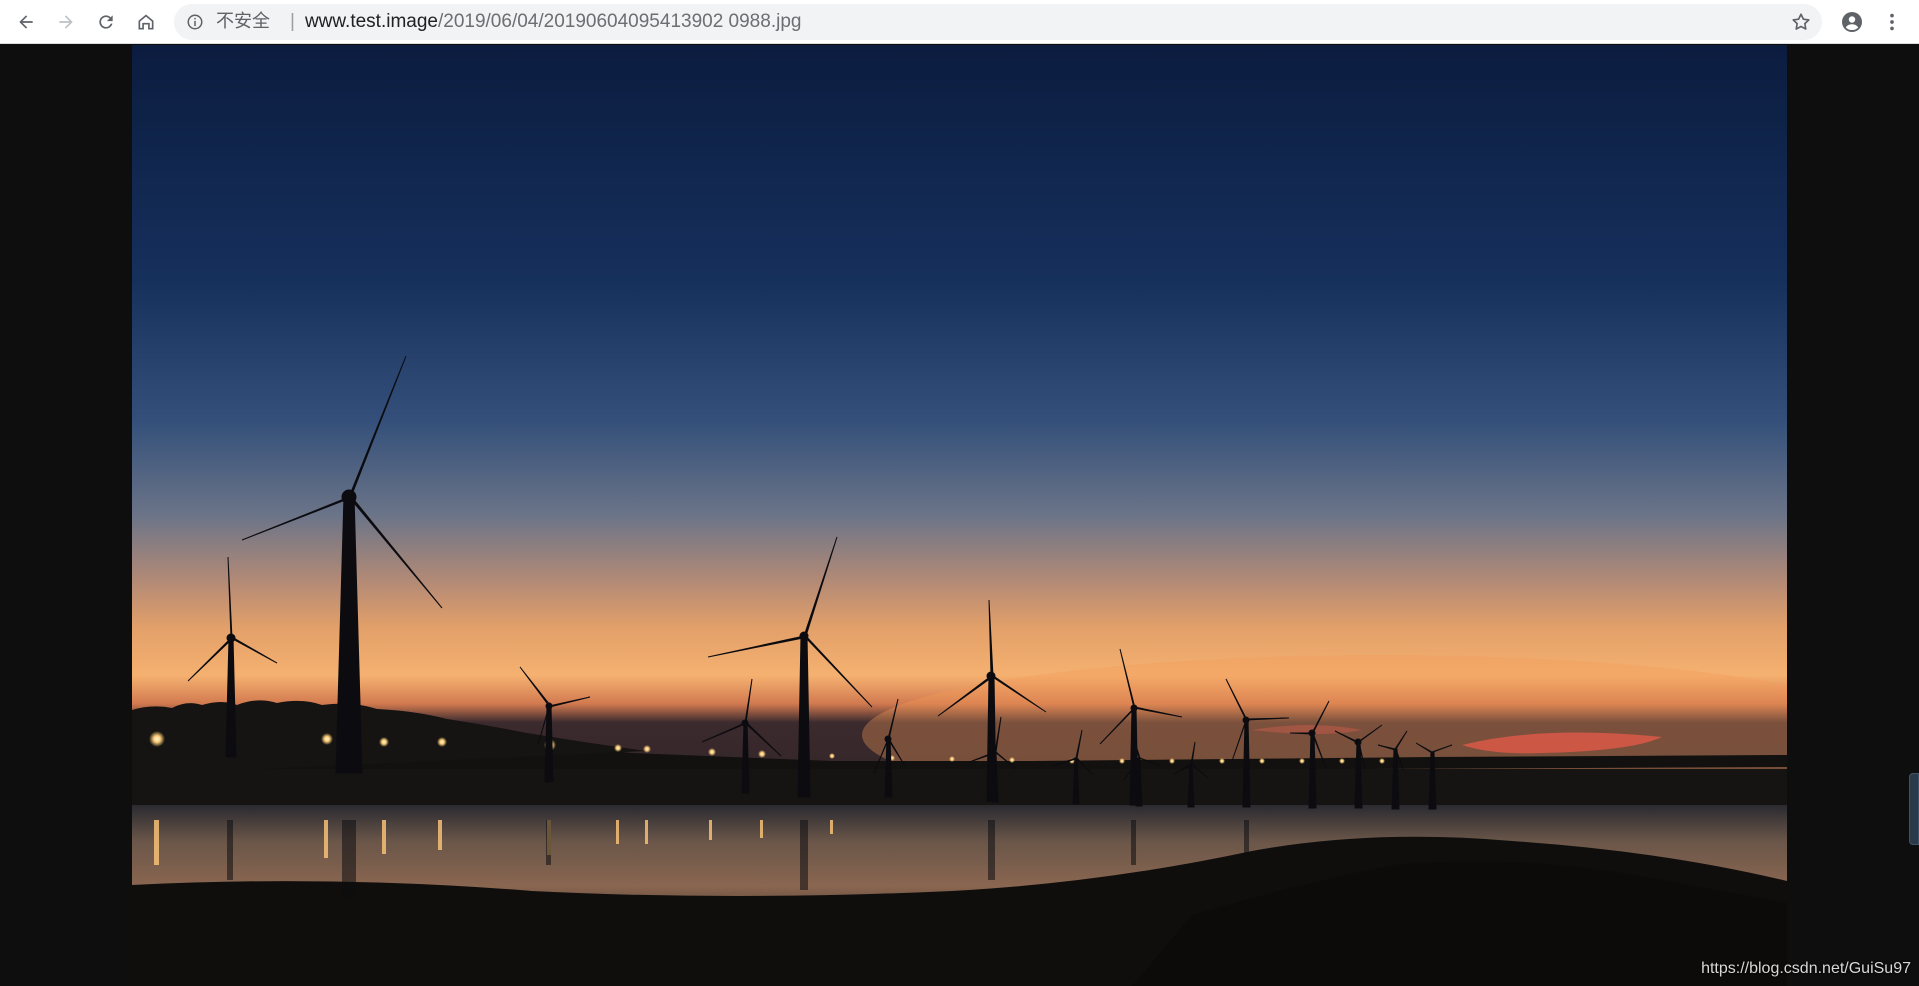  I want to click on reload-button, so click(106, 22).